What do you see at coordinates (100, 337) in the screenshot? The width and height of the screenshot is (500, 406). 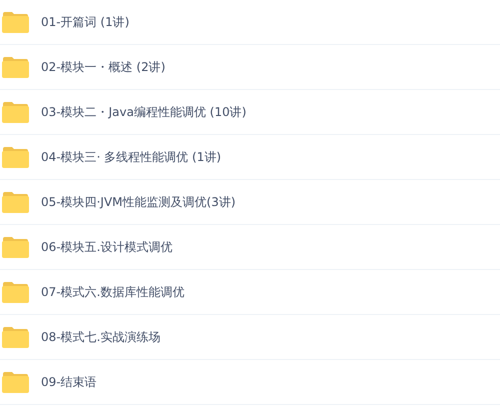 I see `folder-name: 08-模式七.实战演练场` at bounding box center [100, 337].